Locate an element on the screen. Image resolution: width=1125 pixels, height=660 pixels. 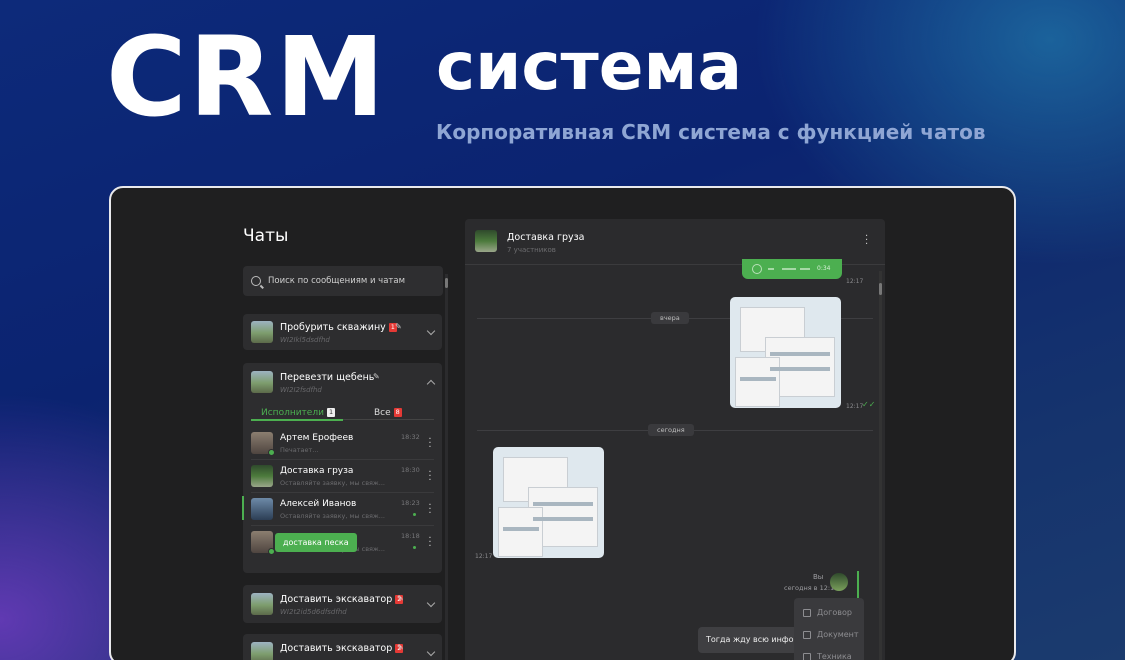
page-title: Чаты is located at coordinates (266, 236).